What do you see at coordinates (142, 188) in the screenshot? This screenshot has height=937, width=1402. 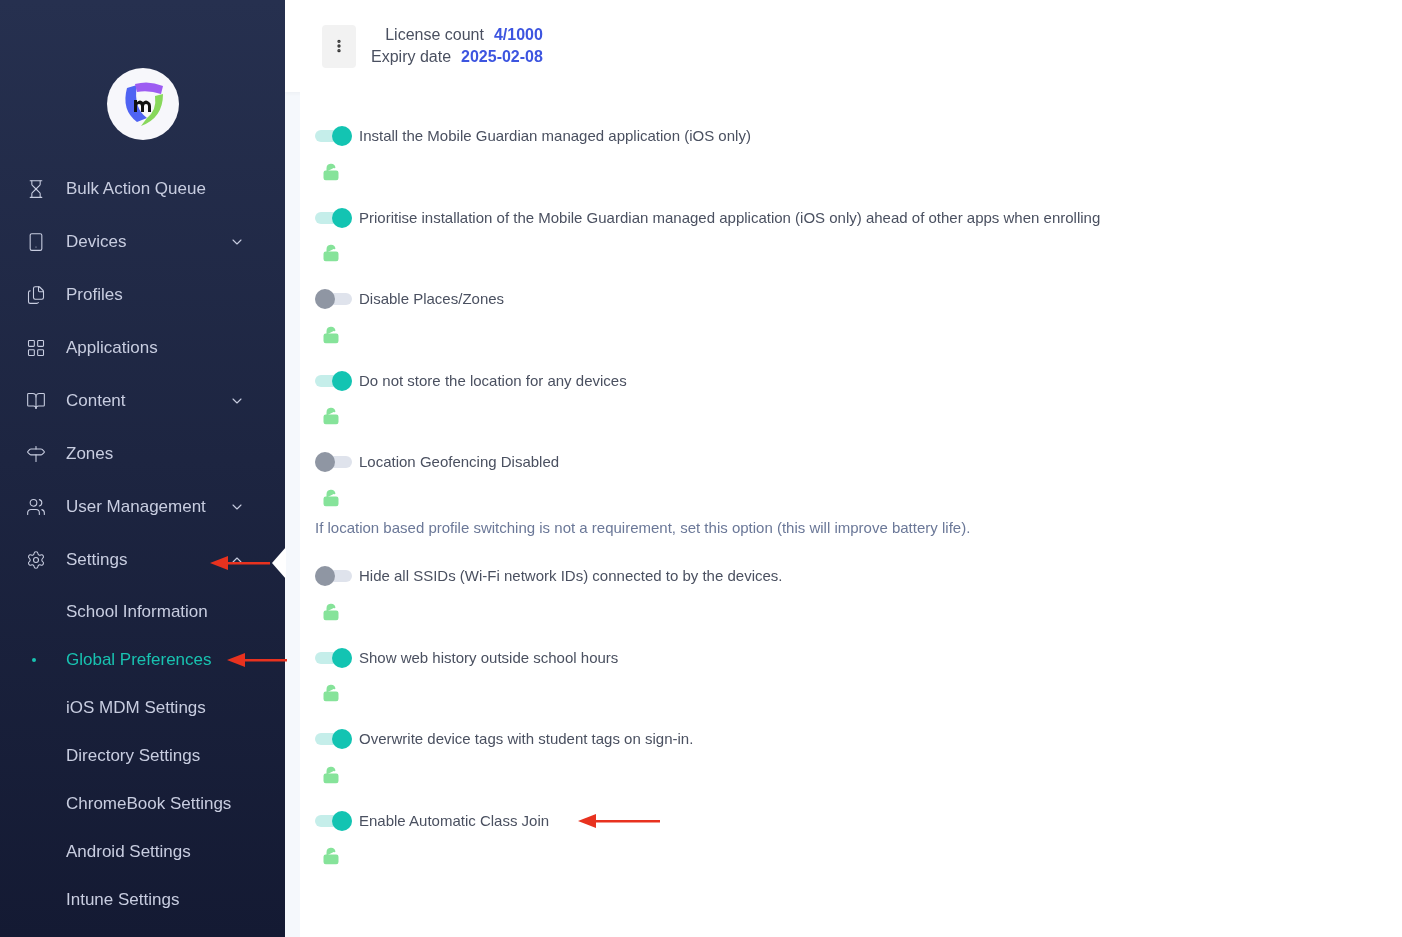 I see `nav-item: Bulk Action Queue` at bounding box center [142, 188].